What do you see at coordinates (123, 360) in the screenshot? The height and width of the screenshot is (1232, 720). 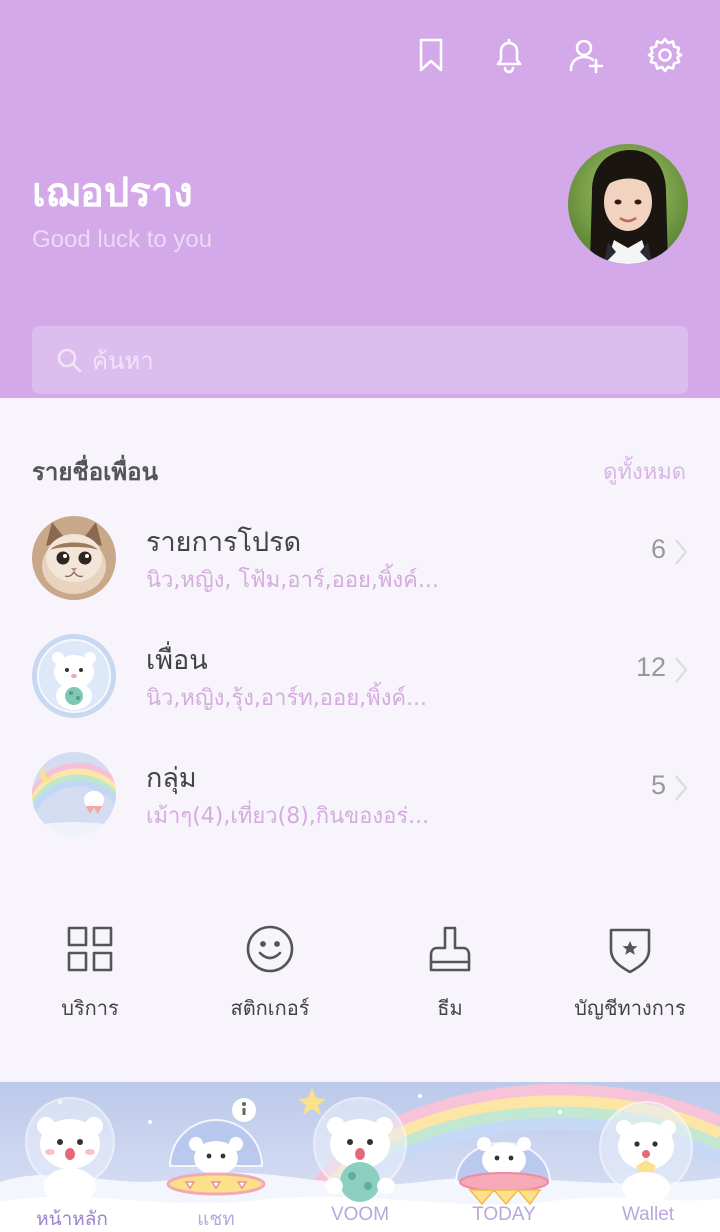 I see `search-placeholder: ค้นหา` at bounding box center [123, 360].